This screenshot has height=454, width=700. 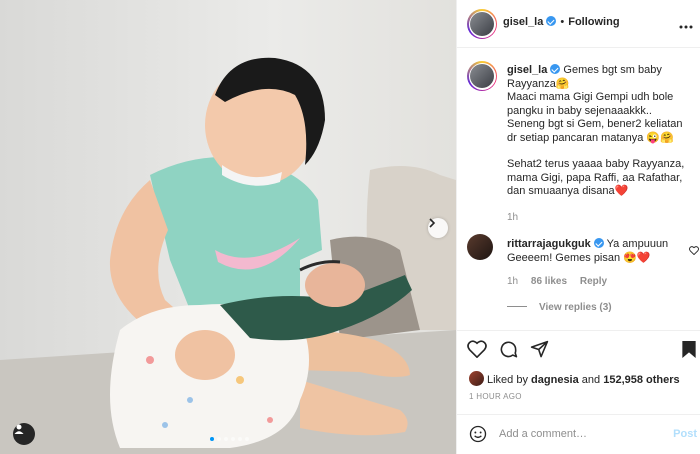 What do you see at coordinates (593, 22) in the screenshot?
I see `following-button: Following` at bounding box center [593, 22].